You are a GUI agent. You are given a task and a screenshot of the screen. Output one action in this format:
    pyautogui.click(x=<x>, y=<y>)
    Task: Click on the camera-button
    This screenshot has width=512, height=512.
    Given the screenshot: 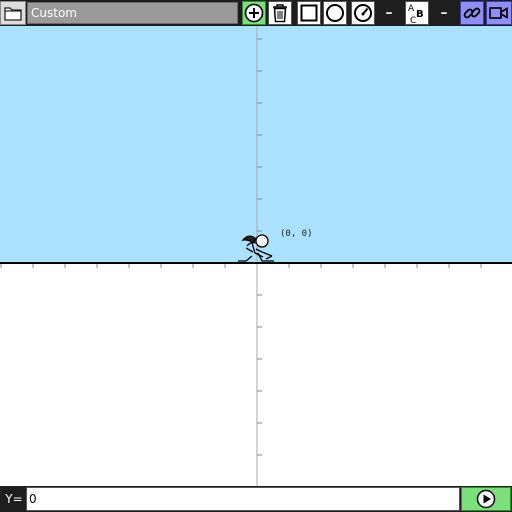 What is the action you would take?
    pyautogui.click(x=499, y=13)
    